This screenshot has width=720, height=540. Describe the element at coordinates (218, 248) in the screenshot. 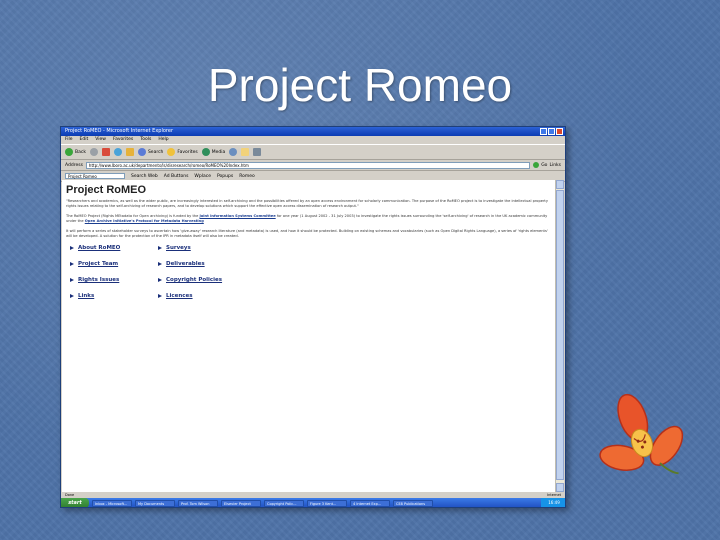

I see `nav-surveys: Surveys` at that location.